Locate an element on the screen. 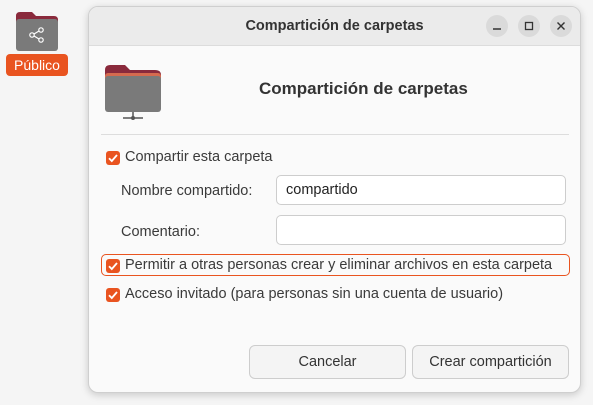 This screenshot has width=593, height=405. guest-access-checkbox is located at coordinates (113, 295).